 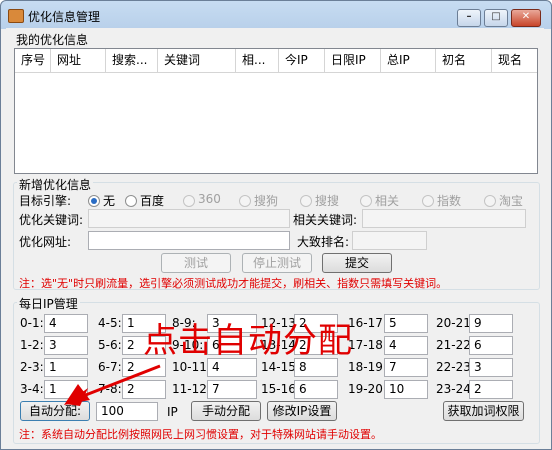 What do you see at coordinates (367, 323) in the screenshot?
I see `slot-label: 16-17:` at bounding box center [367, 323].